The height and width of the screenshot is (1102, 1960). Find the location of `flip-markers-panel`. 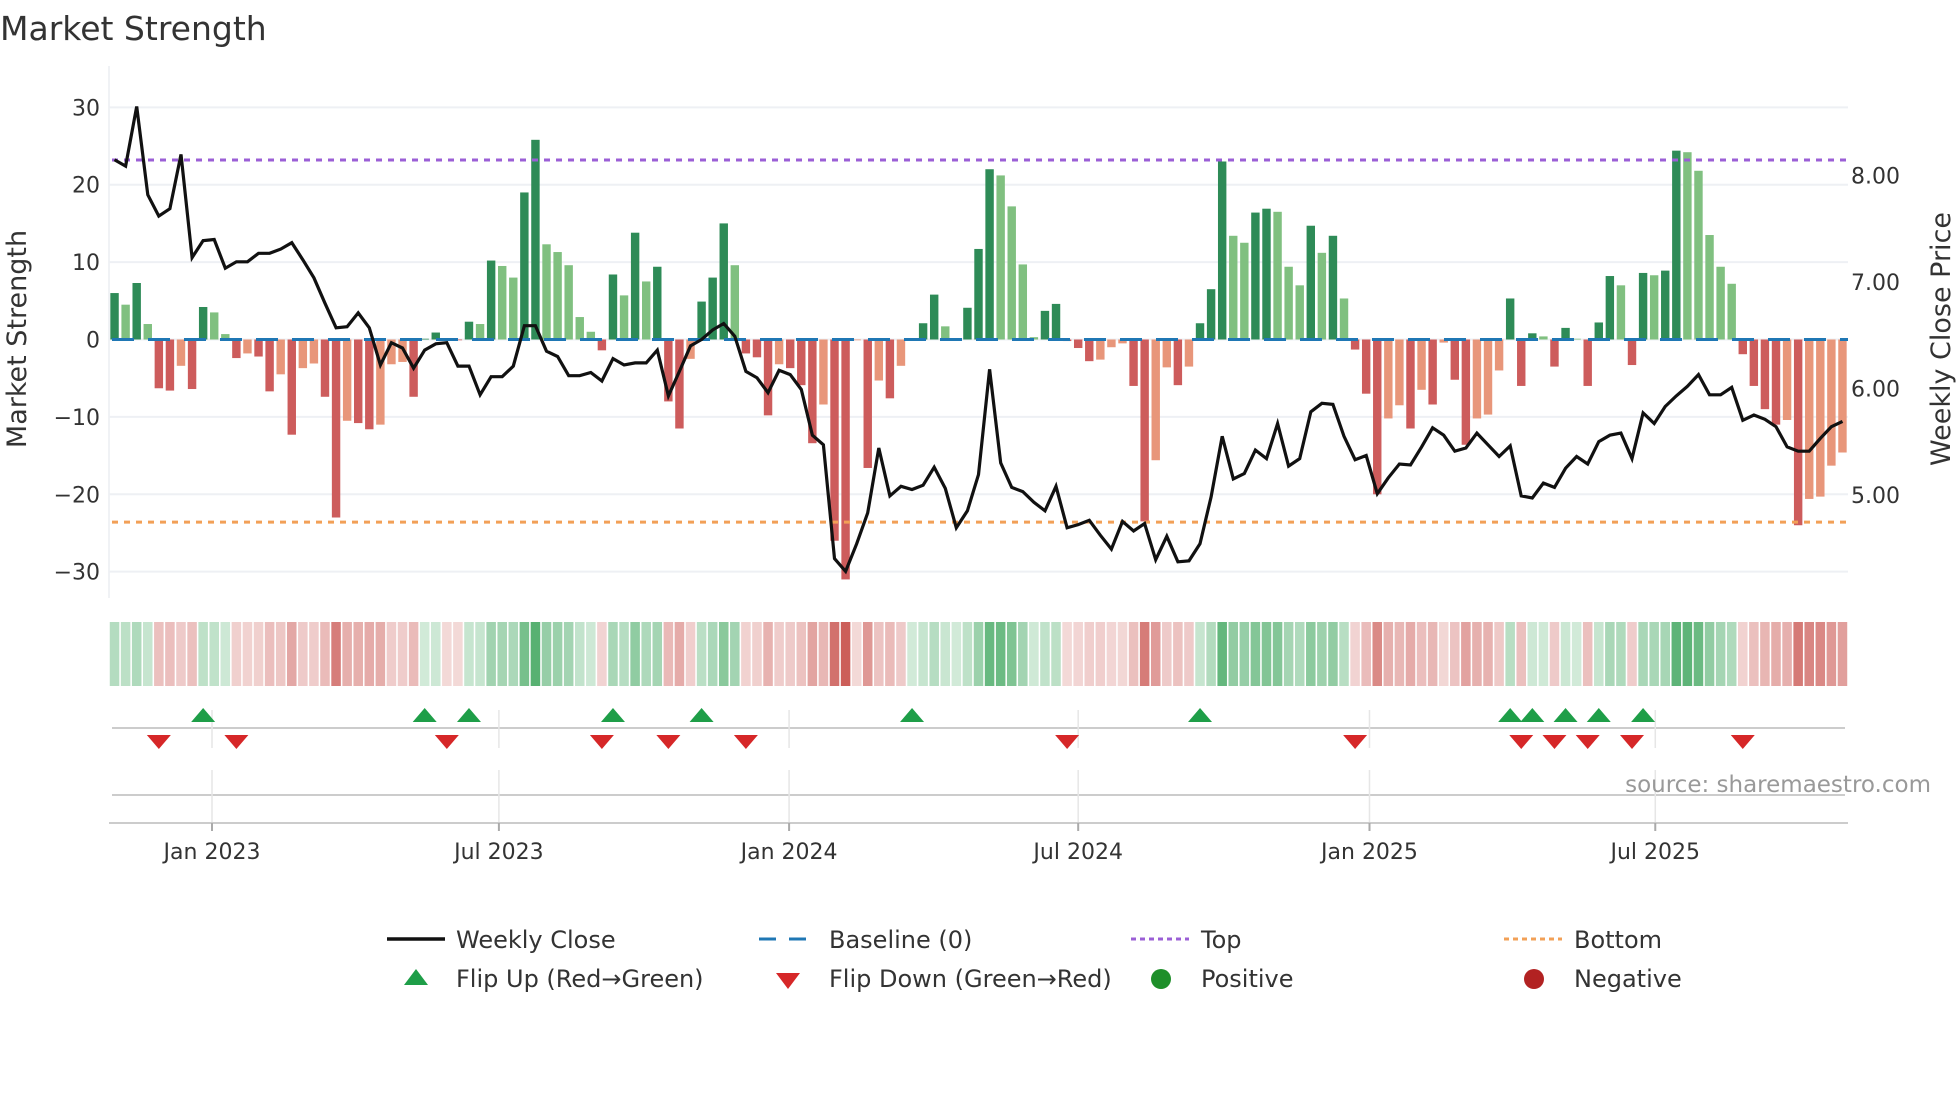

flip-markers-panel is located at coordinates (978, 765).